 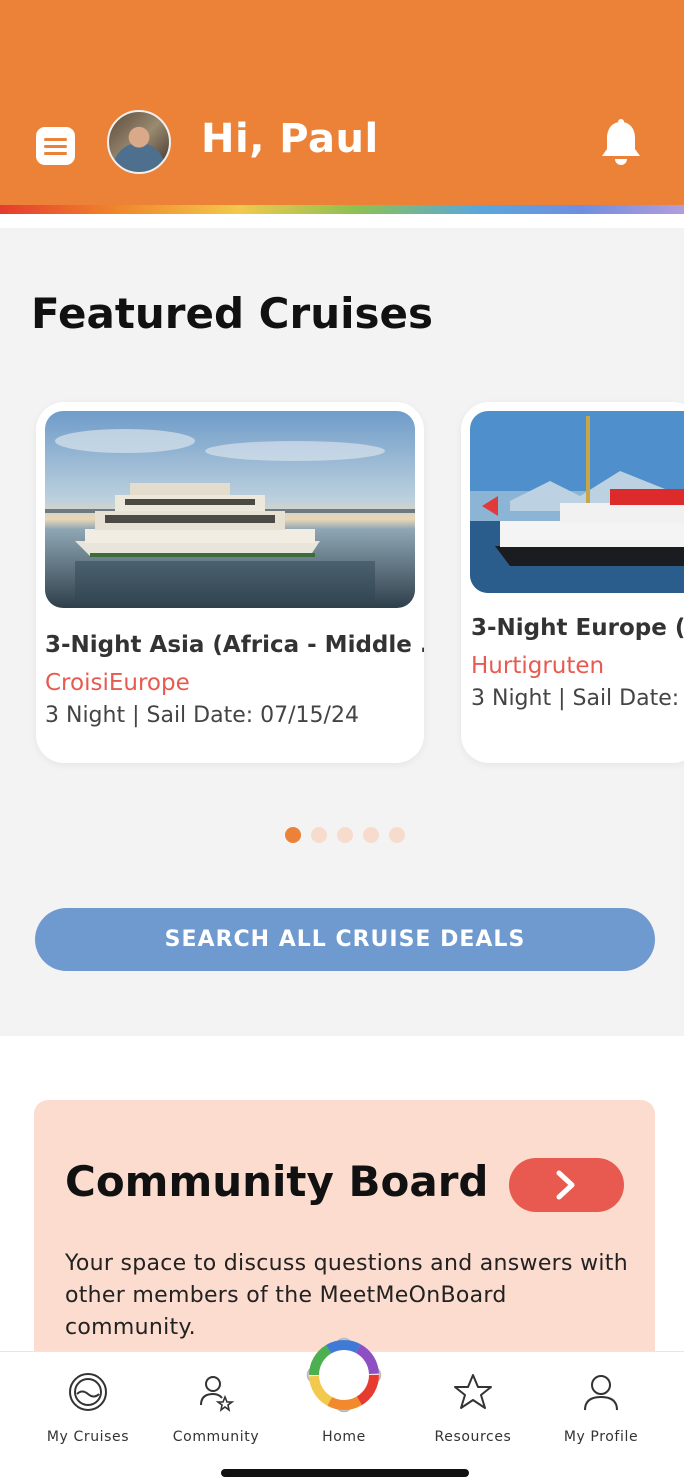 What do you see at coordinates (202, 715) in the screenshot?
I see `cruise-details: 3 Night | Sail Date: 07/15/24` at bounding box center [202, 715].